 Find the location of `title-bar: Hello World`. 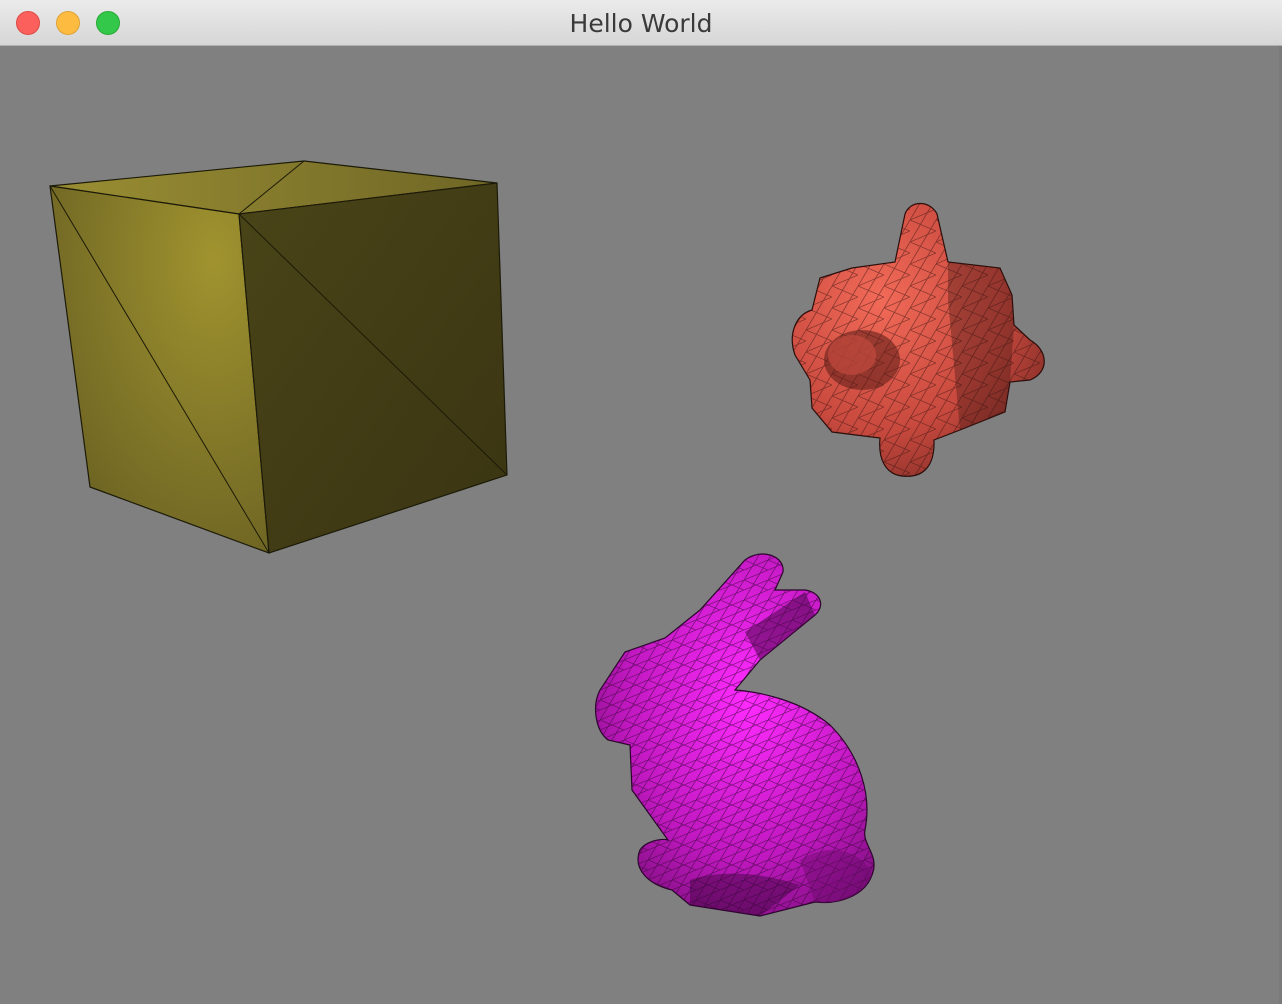

title-bar: Hello World is located at coordinates (641, 23).